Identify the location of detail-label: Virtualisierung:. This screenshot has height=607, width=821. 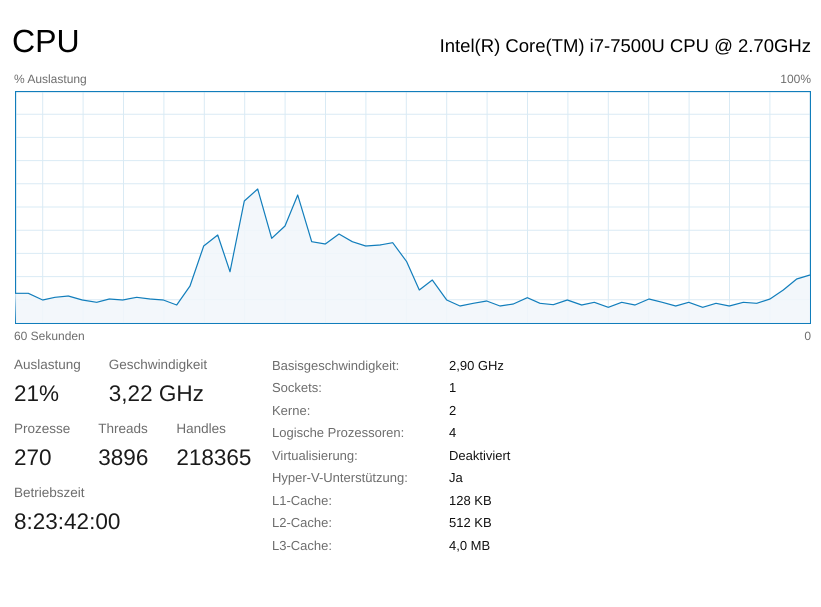
(315, 455).